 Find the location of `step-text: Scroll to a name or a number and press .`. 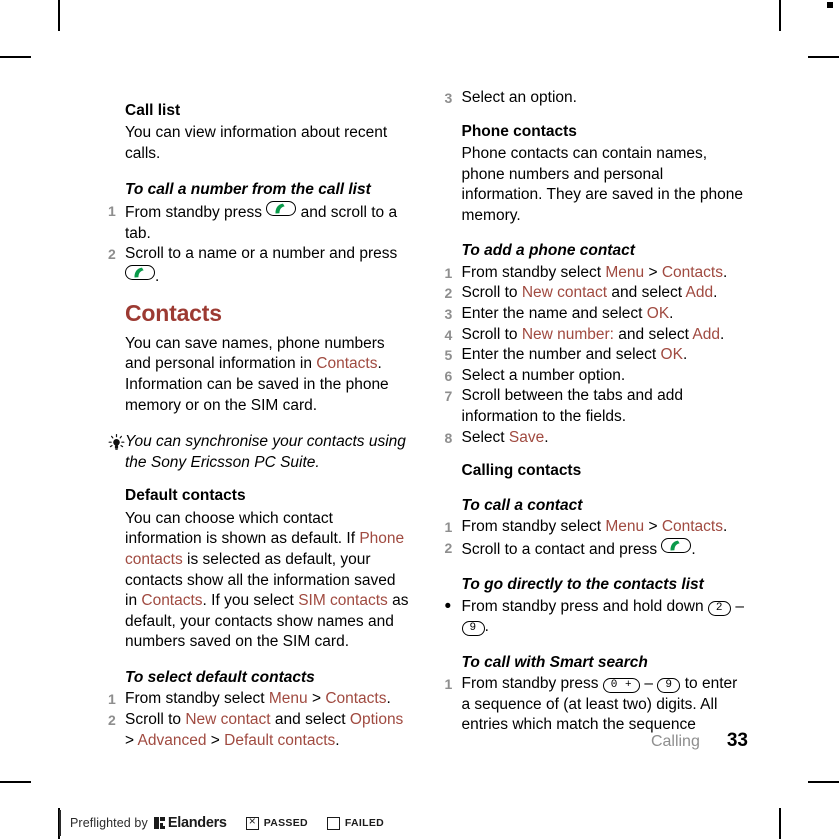

step-text: Scroll to a name or a number and press . is located at coordinates (261, 265).